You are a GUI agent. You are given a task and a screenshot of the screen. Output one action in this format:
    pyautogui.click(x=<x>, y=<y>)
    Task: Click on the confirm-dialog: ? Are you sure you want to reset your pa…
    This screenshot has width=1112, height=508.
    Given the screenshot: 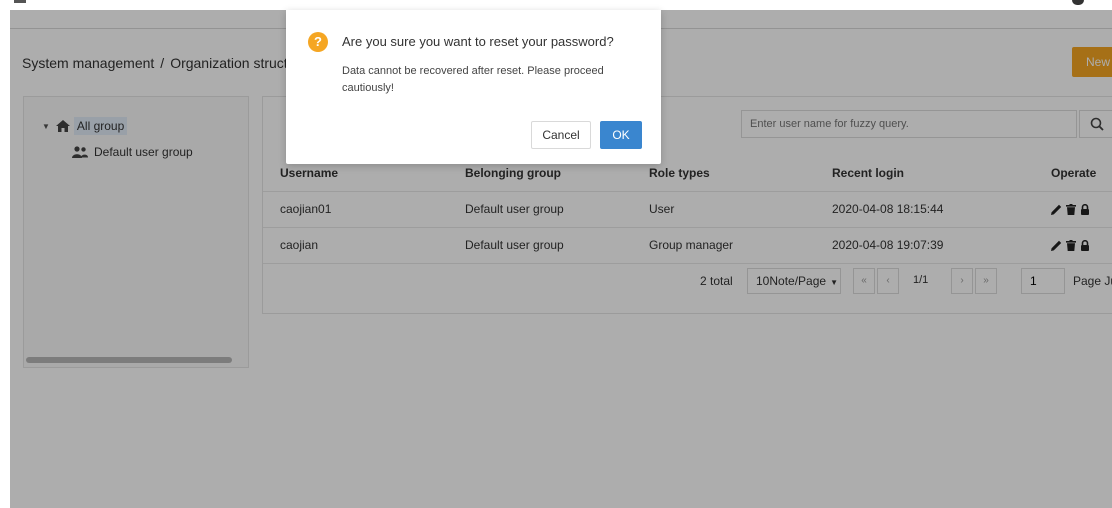 What is the action you would take?
    pyautogui.click(x=473, y=87)
    